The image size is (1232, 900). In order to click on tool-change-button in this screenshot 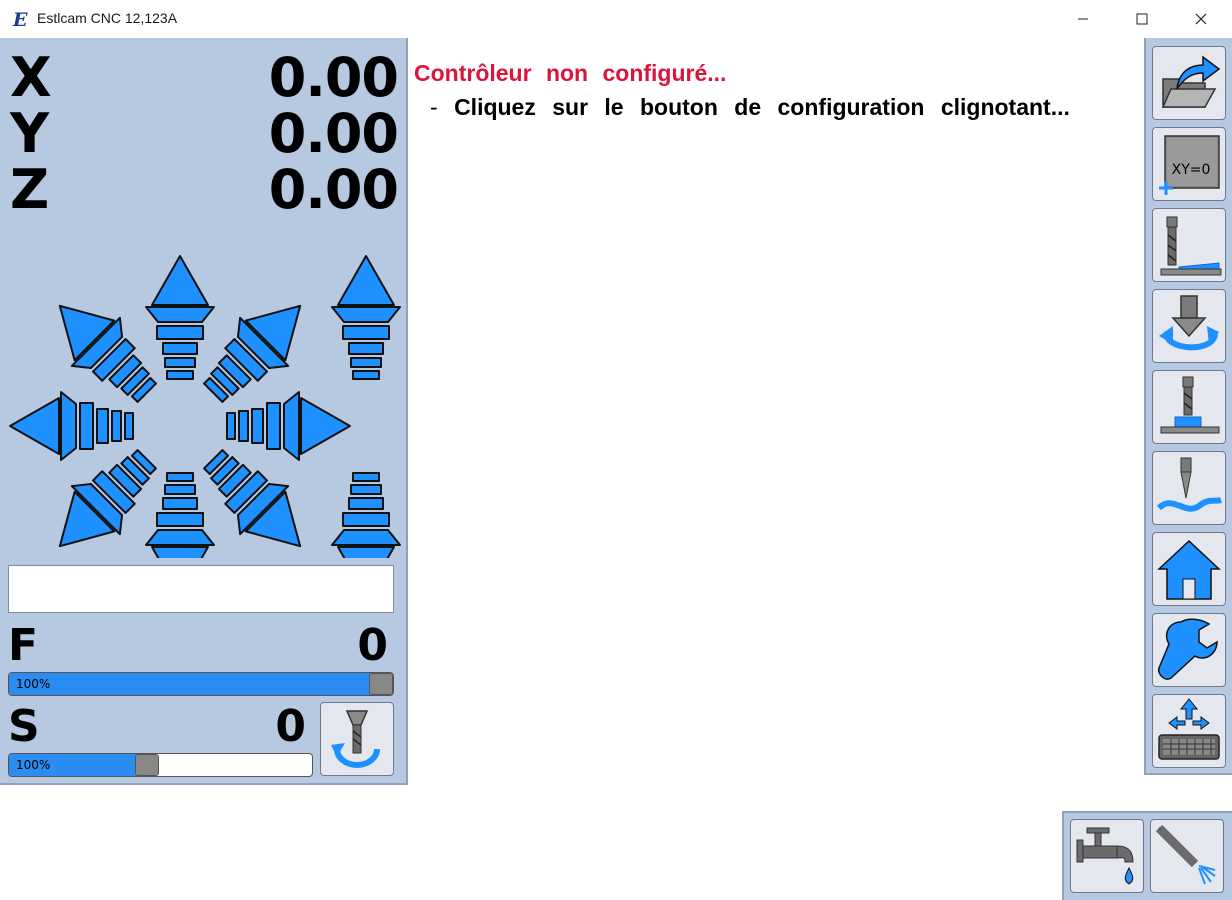, I will do `click(1189, 326)`.